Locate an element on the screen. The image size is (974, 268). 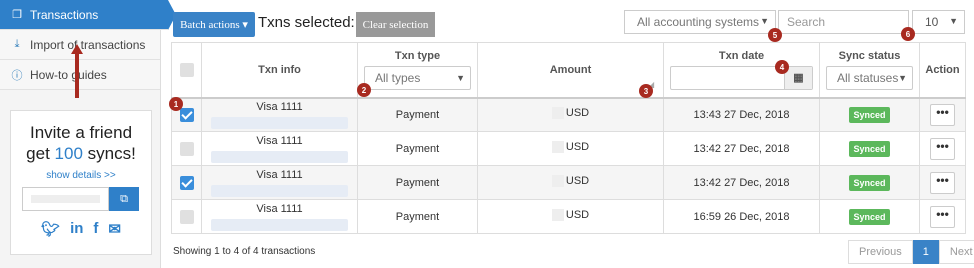
txn-date: 13:43 27 Dec, 2018 is located at coordinates (741, 114).